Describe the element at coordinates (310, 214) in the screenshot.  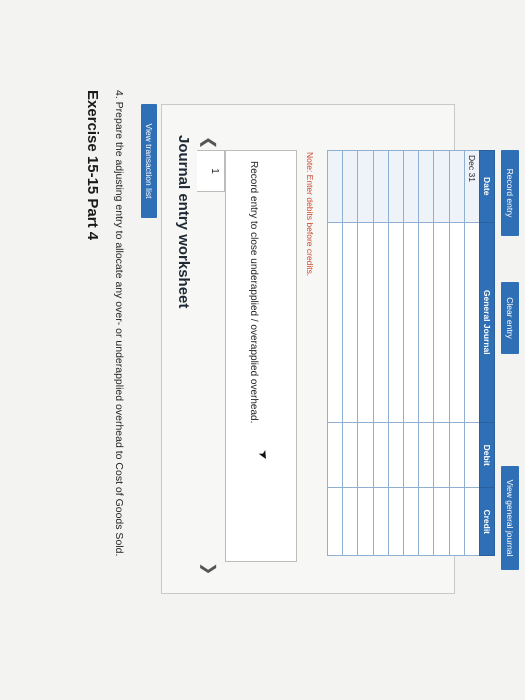
I see `debit-credit-note: Note: Enter debits before credits.` at that location.